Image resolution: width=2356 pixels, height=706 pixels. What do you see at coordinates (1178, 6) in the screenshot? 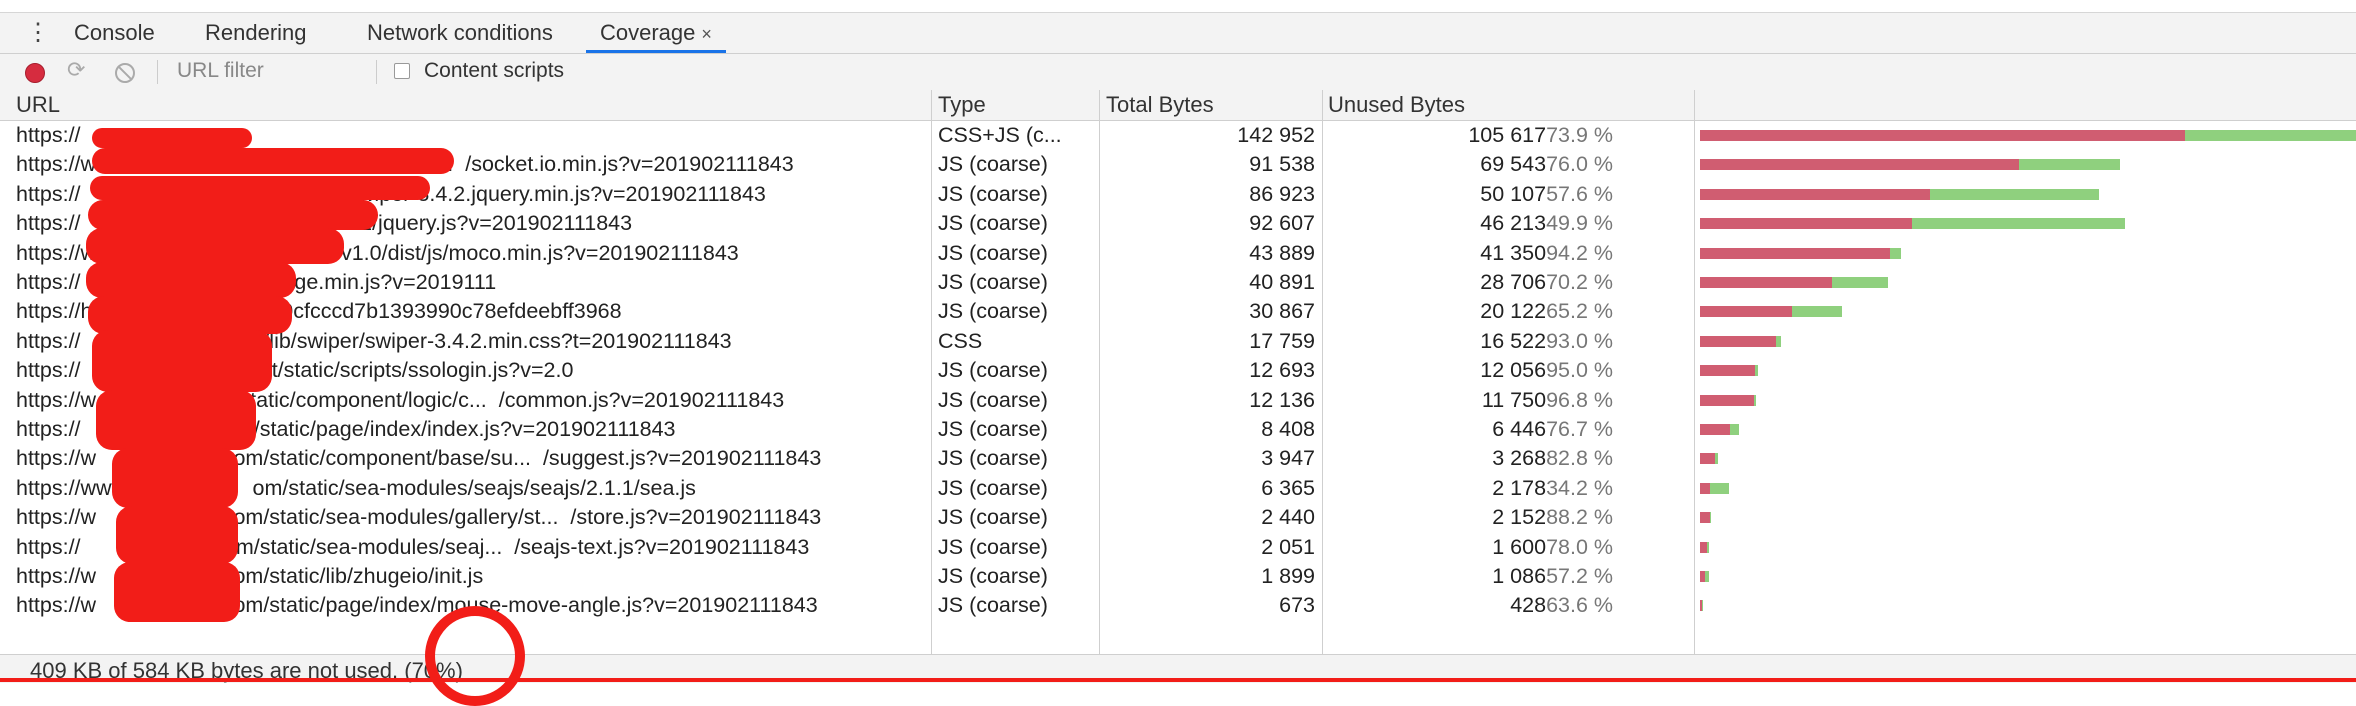
I see `window-top-edge` at bounding box center [1178, 6].